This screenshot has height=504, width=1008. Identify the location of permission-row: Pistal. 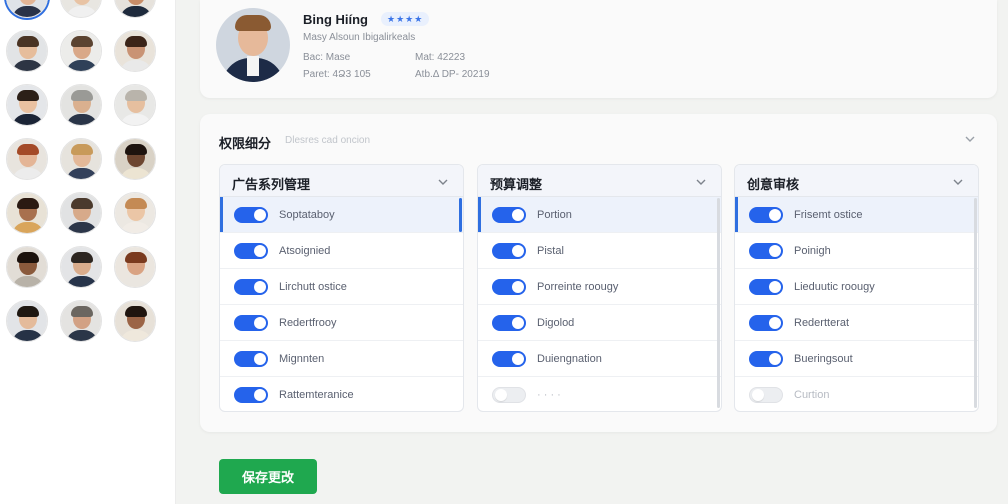
(599, 251).